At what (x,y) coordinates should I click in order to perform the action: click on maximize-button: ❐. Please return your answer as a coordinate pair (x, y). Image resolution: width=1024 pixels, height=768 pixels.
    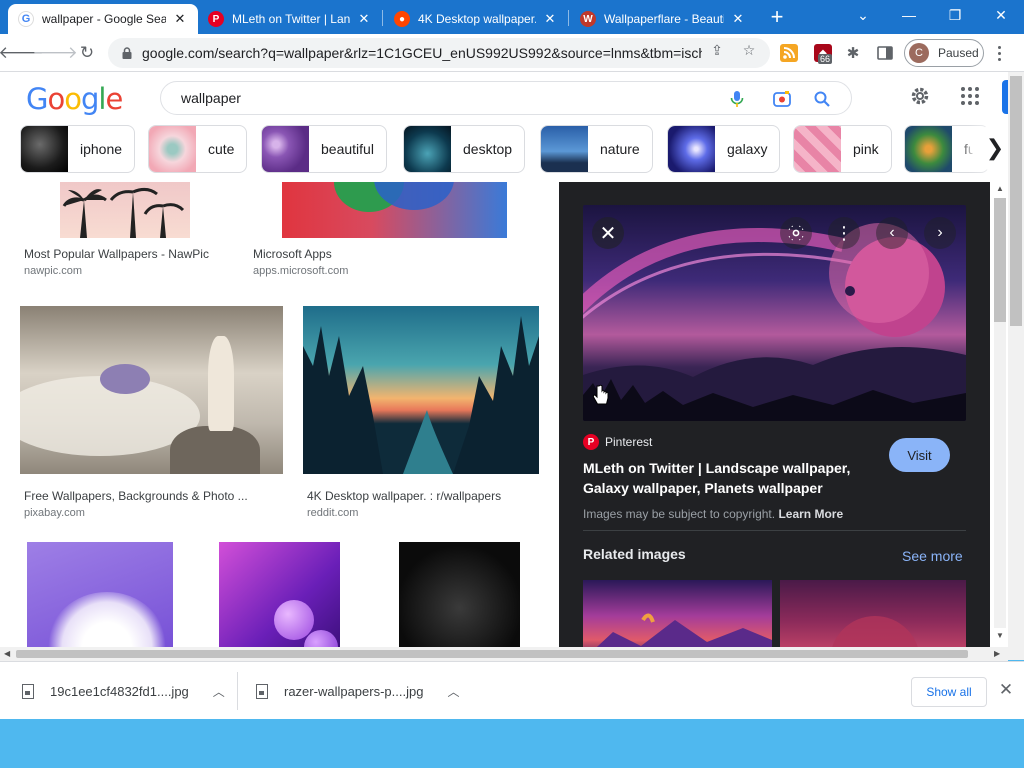
    Looking at the image, I should click on (955, 15).